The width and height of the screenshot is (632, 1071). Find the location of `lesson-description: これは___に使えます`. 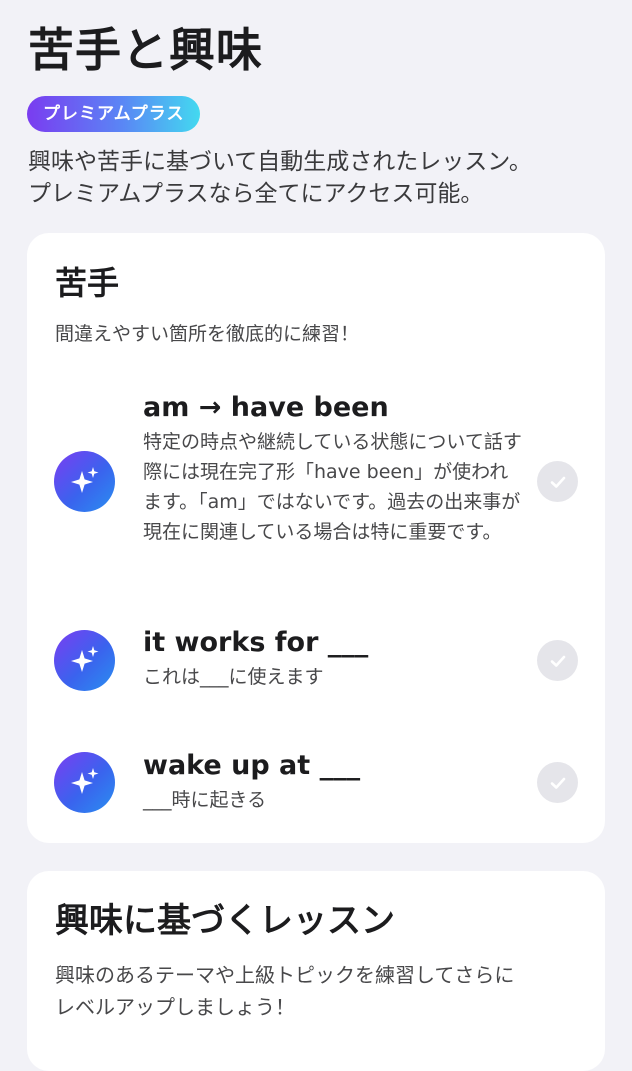

lesson-description: これは___に使えます is located at coordinates (233, 677).